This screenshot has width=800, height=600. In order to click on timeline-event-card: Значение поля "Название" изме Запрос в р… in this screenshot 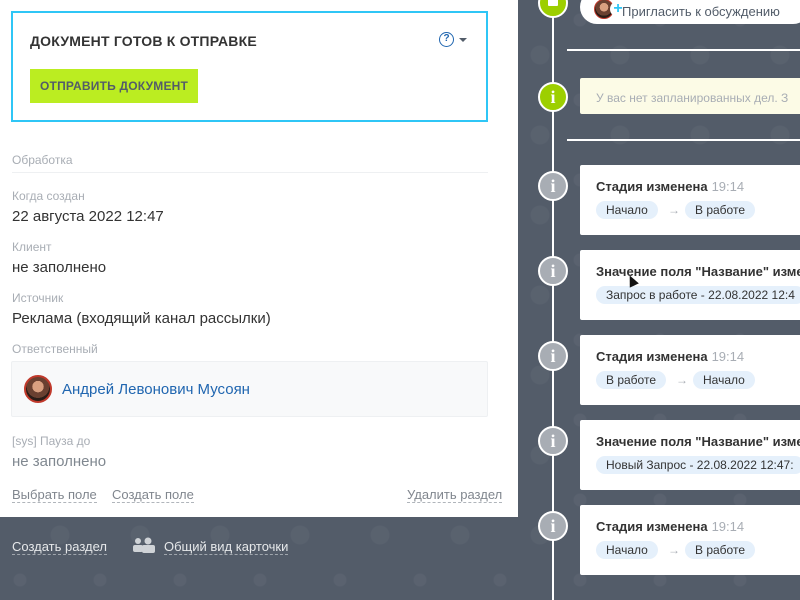, I will do `click(690, 285)`.